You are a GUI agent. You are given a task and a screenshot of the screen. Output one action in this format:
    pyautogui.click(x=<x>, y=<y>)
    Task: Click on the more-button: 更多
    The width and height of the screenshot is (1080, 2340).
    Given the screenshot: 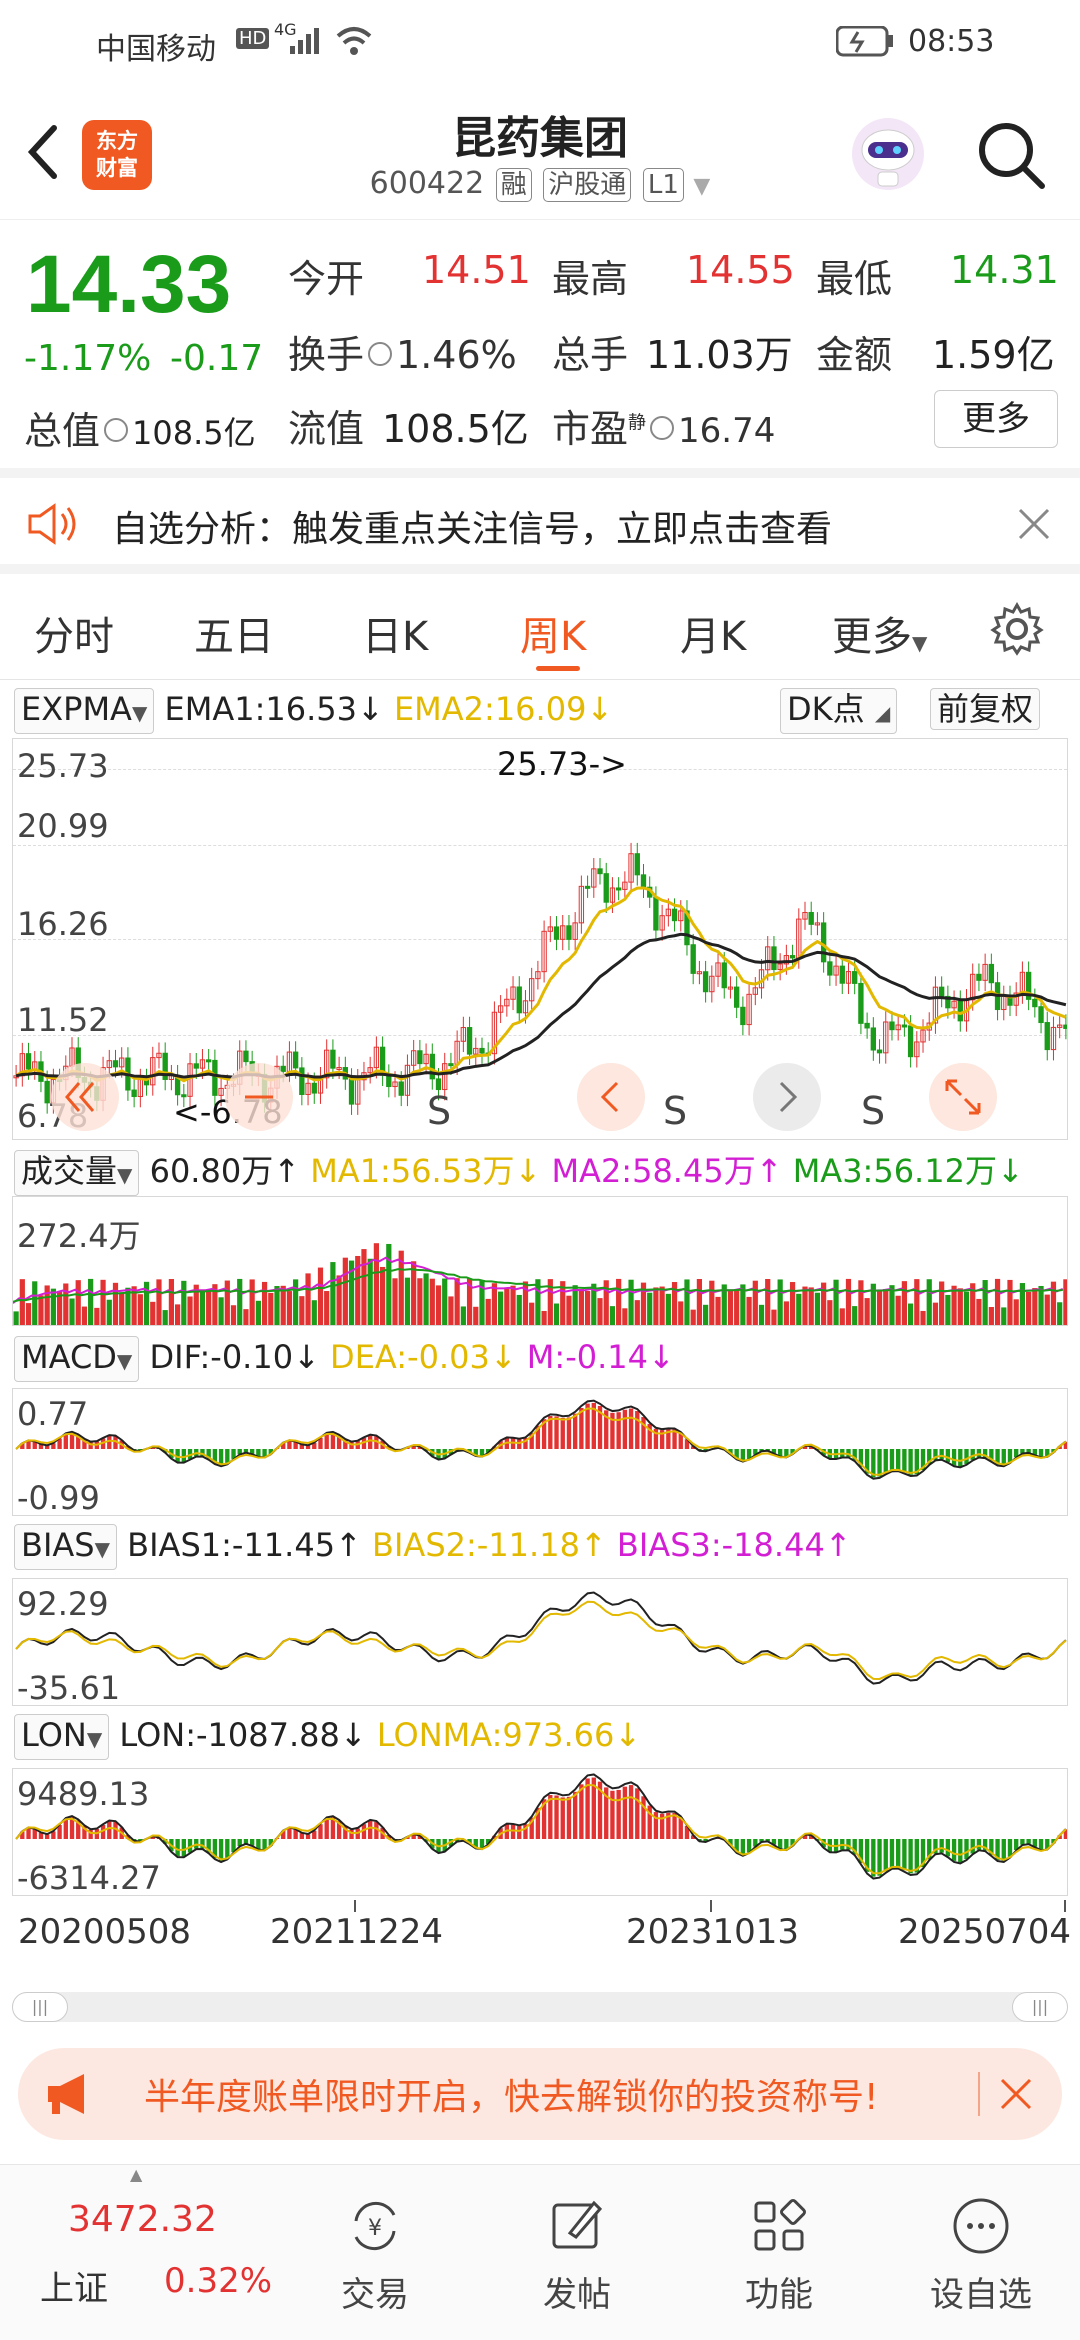 What is the action you would take?
    pyautogui.click(x=996, y=419)
    